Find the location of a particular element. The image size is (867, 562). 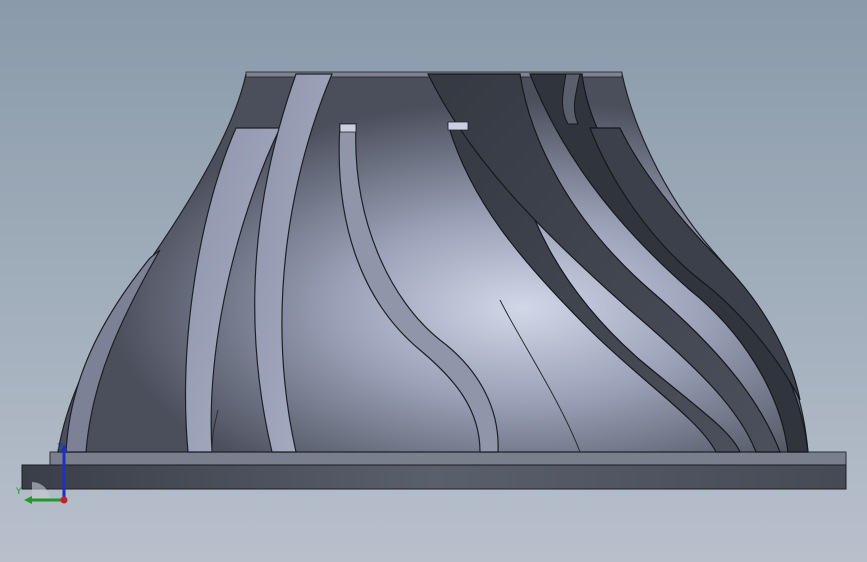

base-plate is located at coordinates (434, 477).